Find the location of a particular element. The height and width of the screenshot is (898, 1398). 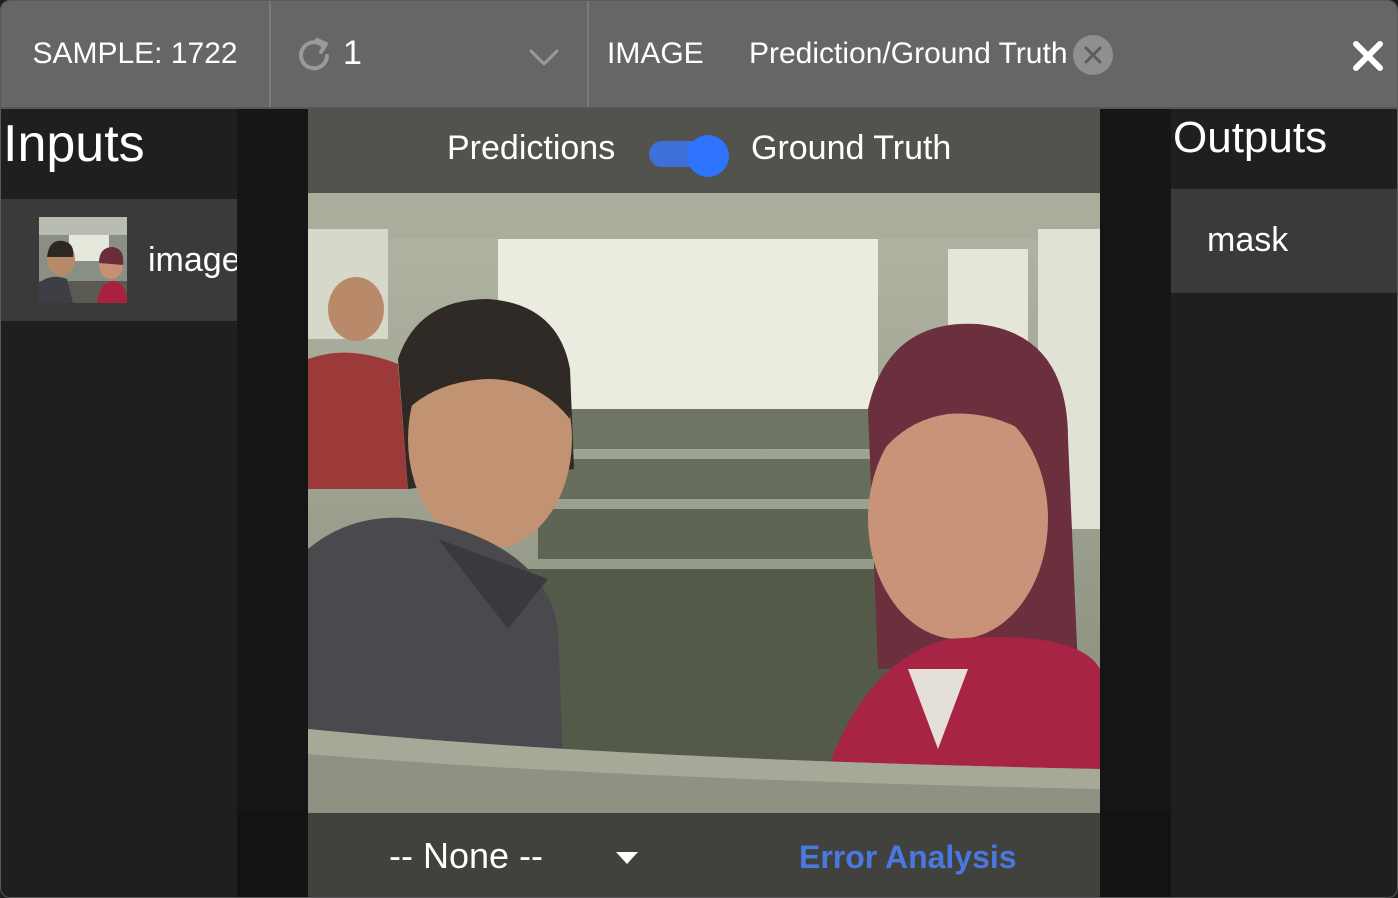

error-analysis-link: Error Analysis is located at coordinates (908, 857).